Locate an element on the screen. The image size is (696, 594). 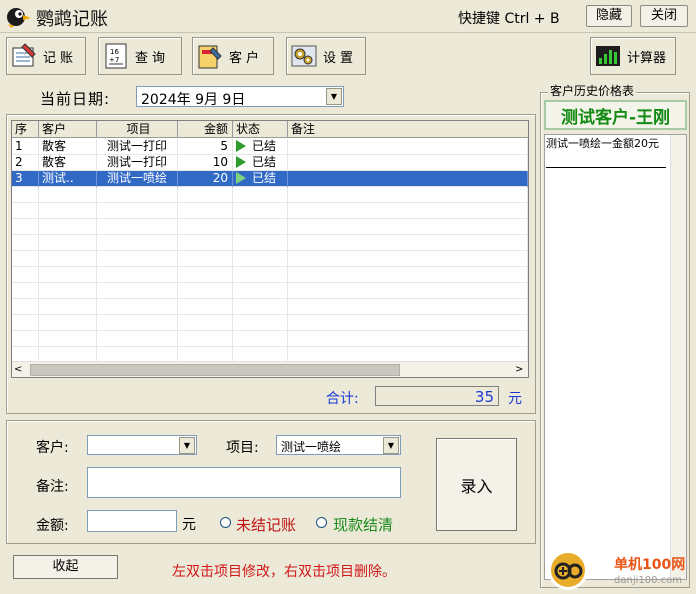
row-amount: 10 is located at coordinates (205, 163).